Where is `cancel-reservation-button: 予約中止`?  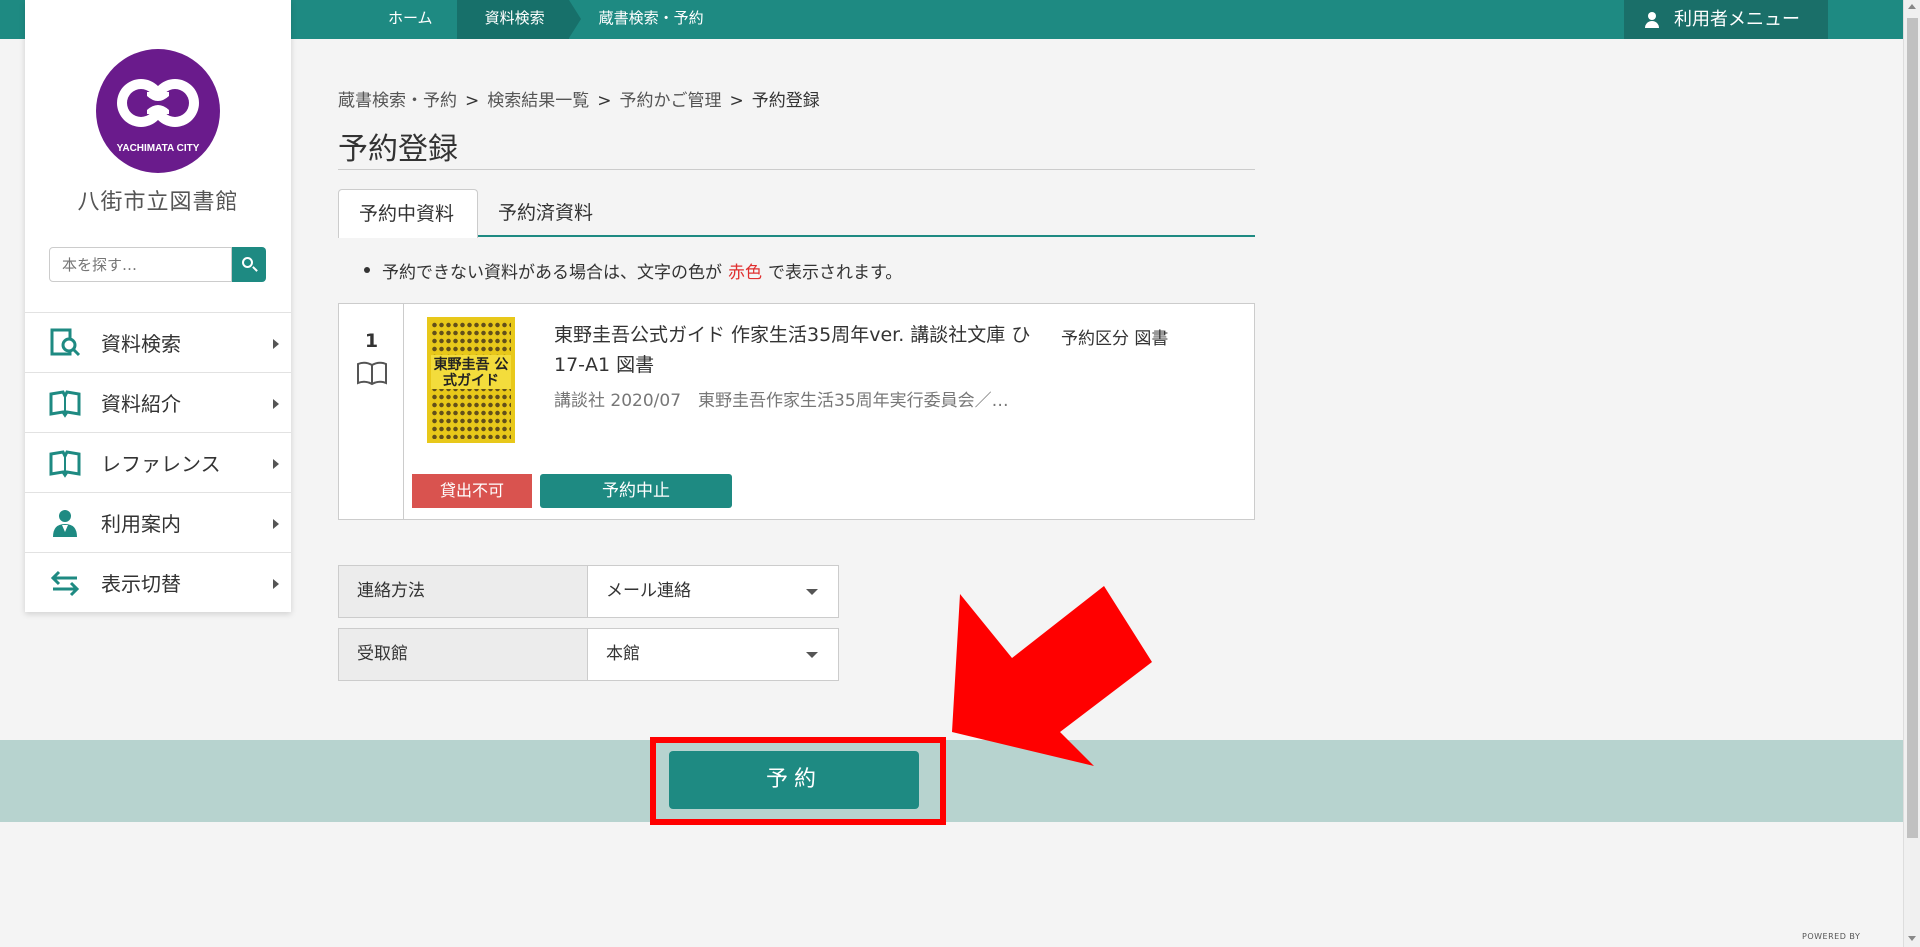
cancel-reservation-button: 予約中止 is located at coordinates (636, 491).